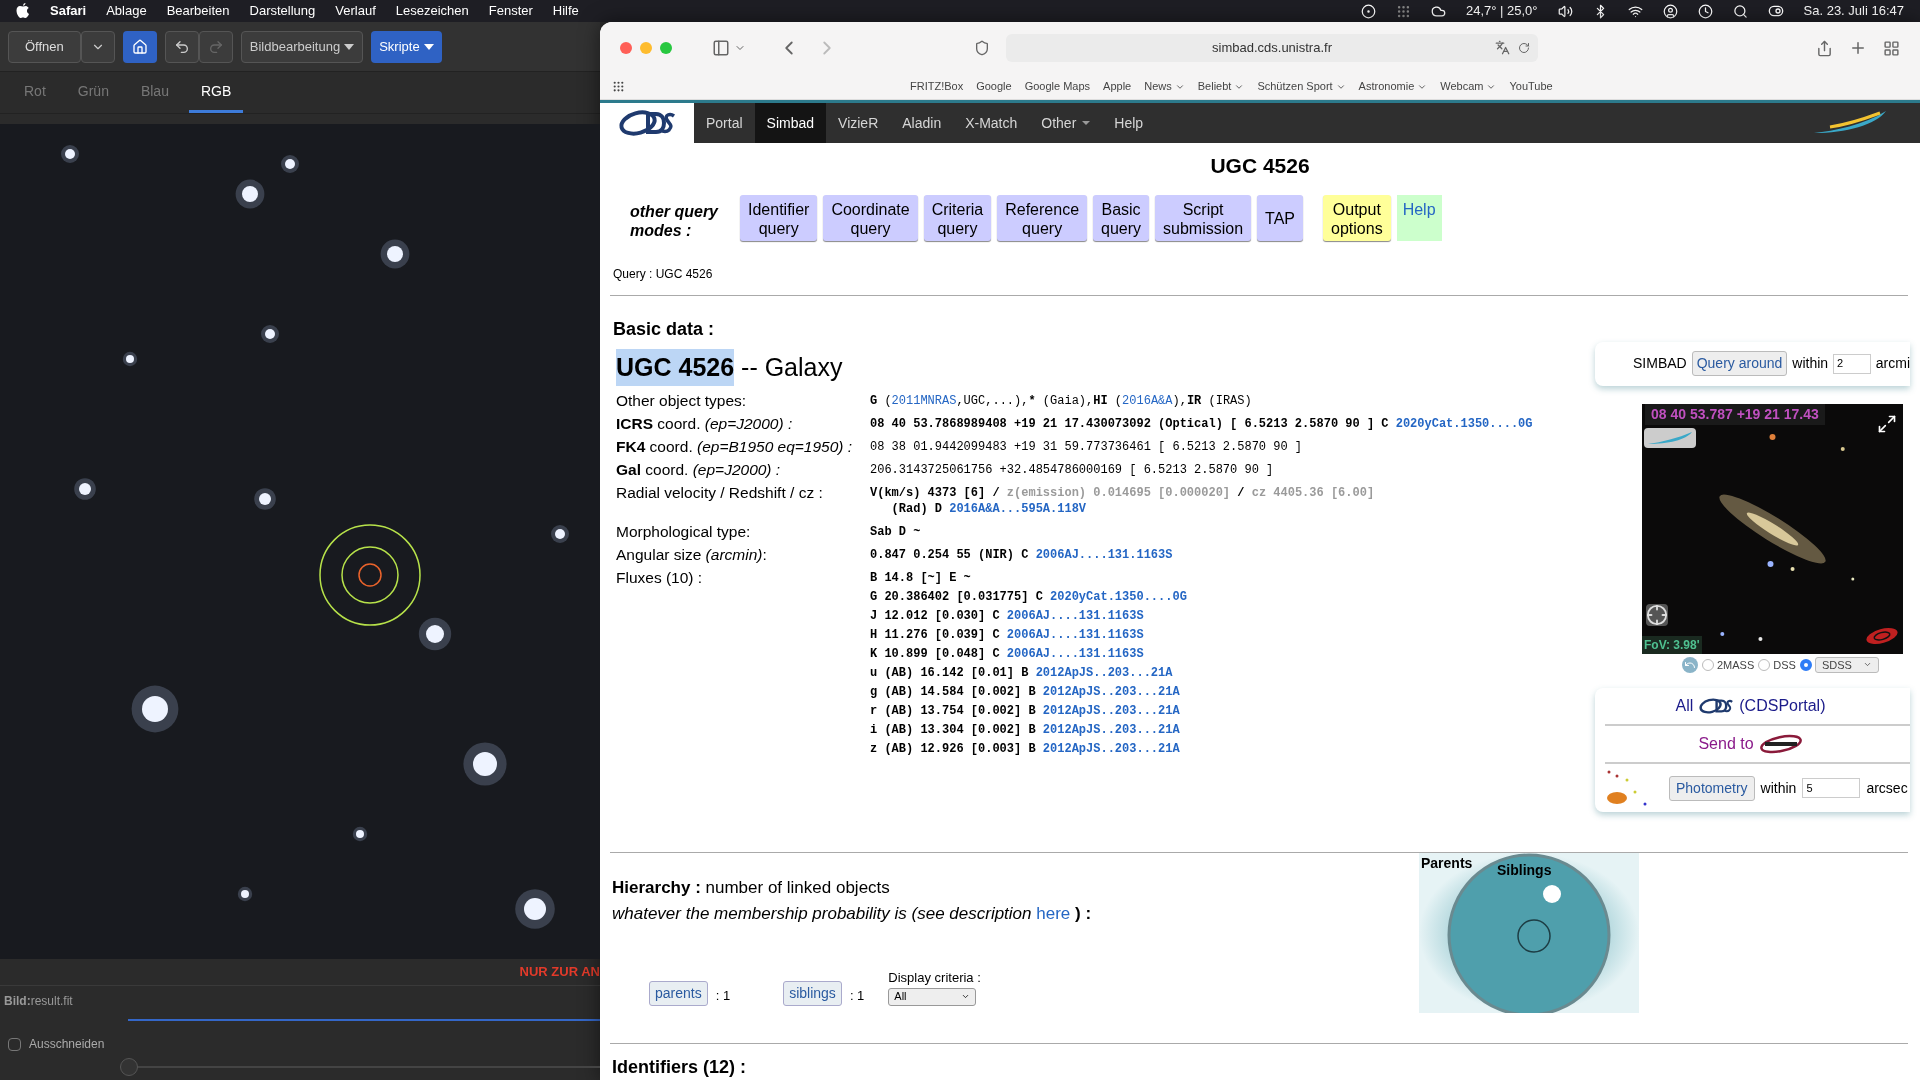 This screenshot has height=1080, width=1920. What do you see at coordinates (1021, 555) in the screenshot?
I see `field-value: 0.847 0.254 55 (NIR) C 2006AJ....131.1163S` at bounding box center [1021, 555].